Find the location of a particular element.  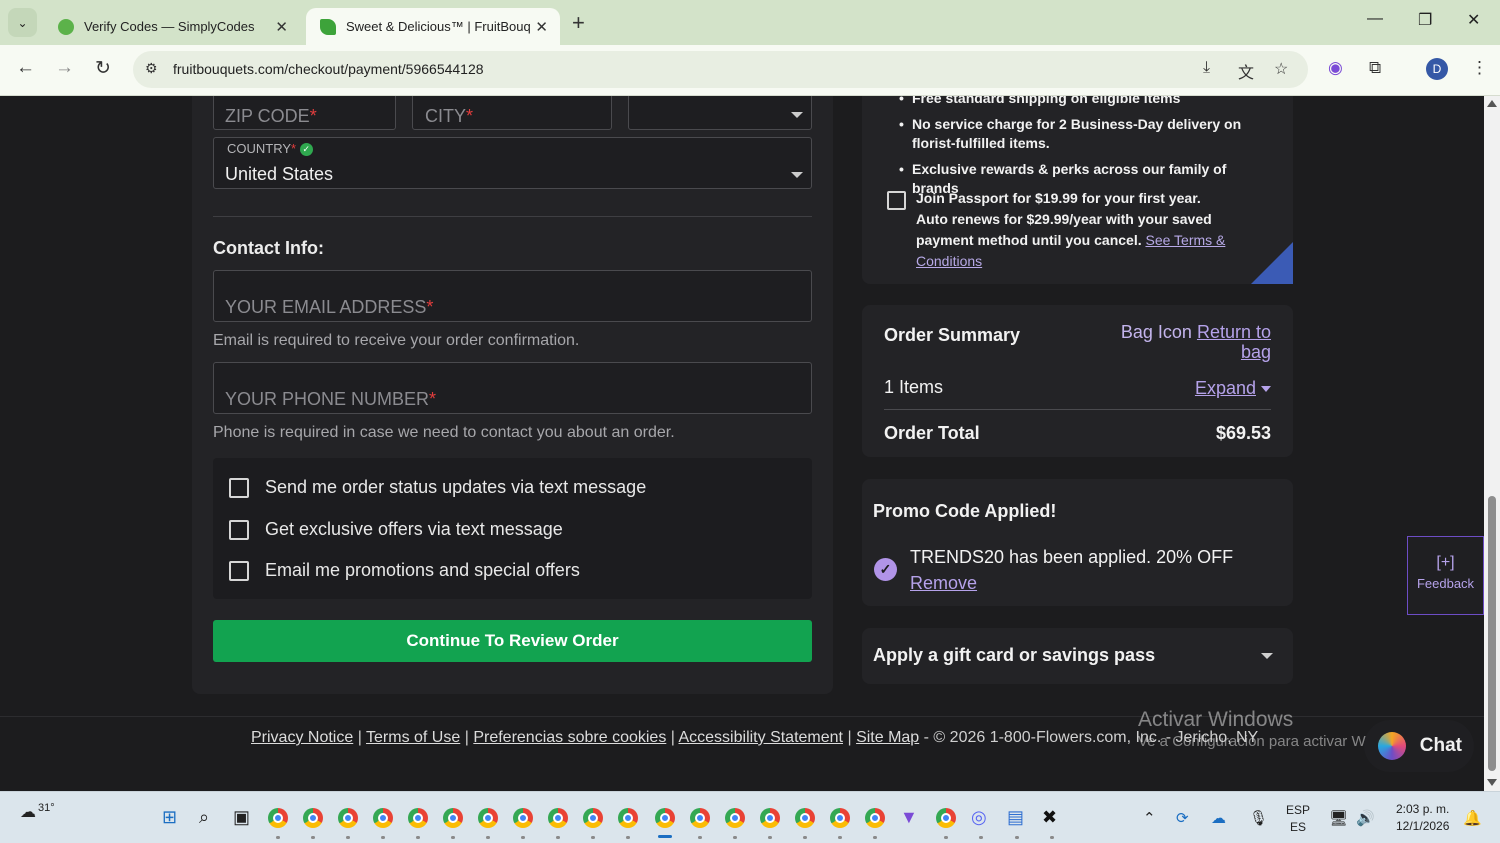

cookie-preferences-link: Preferencias sobre cookies is located at coordinates (569, 737).